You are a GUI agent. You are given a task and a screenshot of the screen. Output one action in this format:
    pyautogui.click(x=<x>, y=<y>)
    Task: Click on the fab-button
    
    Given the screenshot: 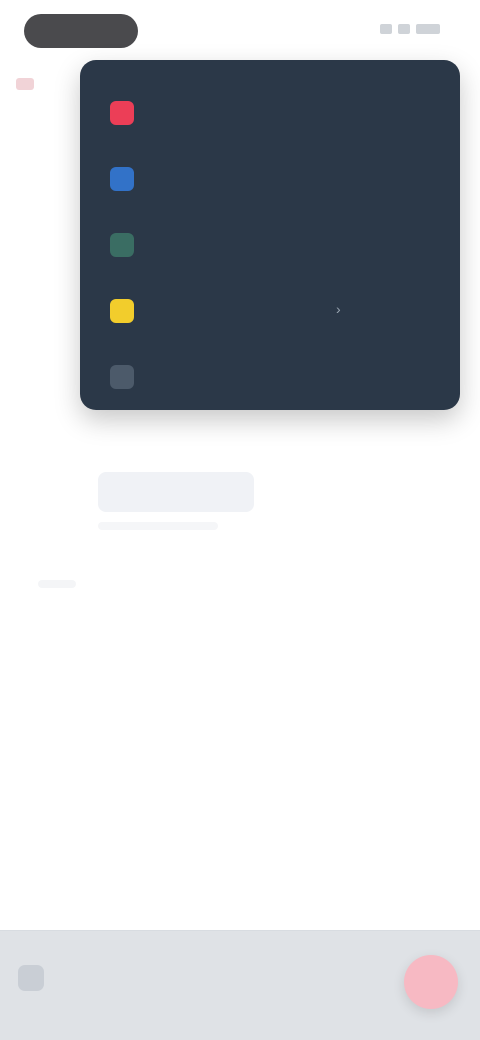 What is the action you would take?
    pyautogui.click(x=431, y=982)
    